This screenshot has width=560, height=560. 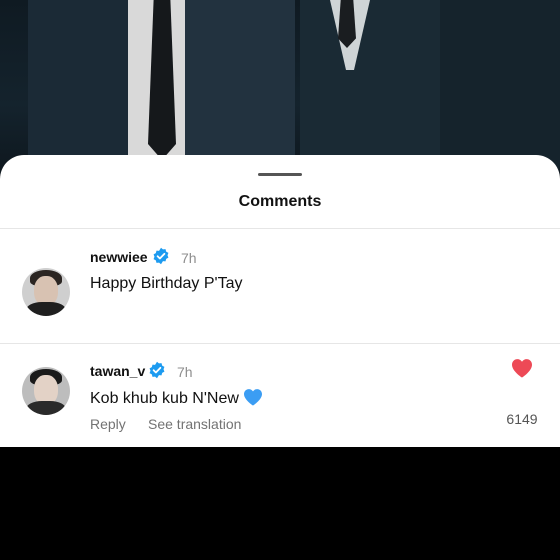 I want to click on comment-text: Kob khub kub N'New, so click(x=176, y=398).